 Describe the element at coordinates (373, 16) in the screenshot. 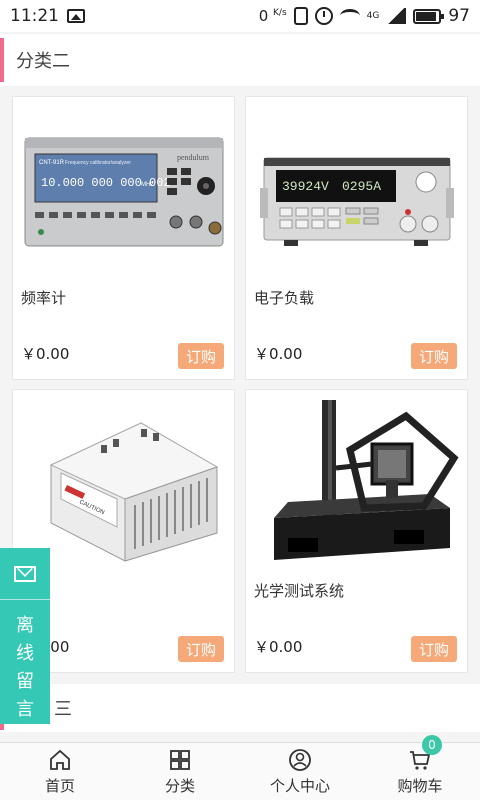

I see `network-type: 4G` at that location.